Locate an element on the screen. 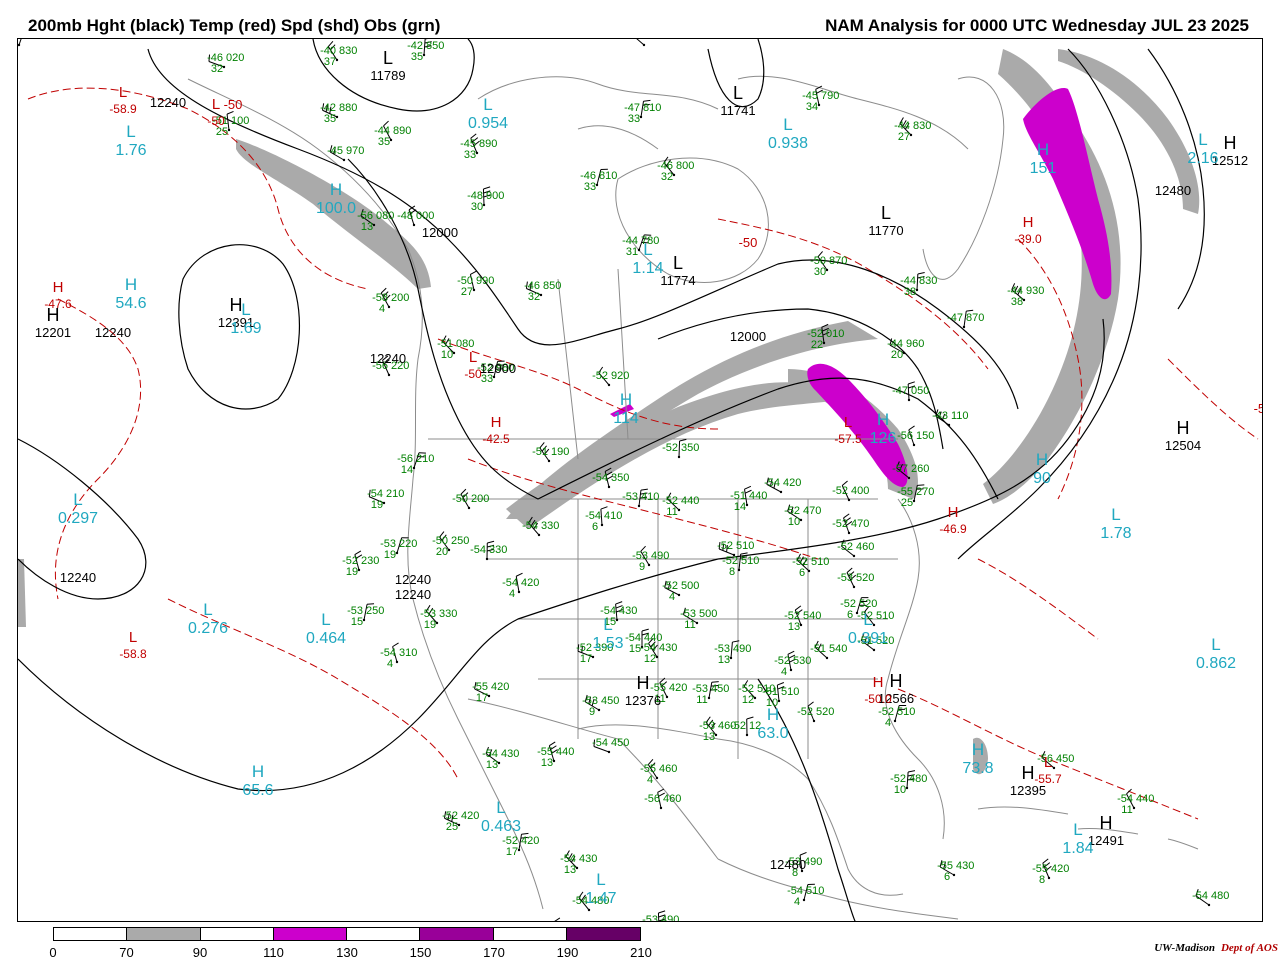 The height and width of the screenshot is (960, 1280). obs-dewpoint-depression: 6 is located at coordinates (802, 573).